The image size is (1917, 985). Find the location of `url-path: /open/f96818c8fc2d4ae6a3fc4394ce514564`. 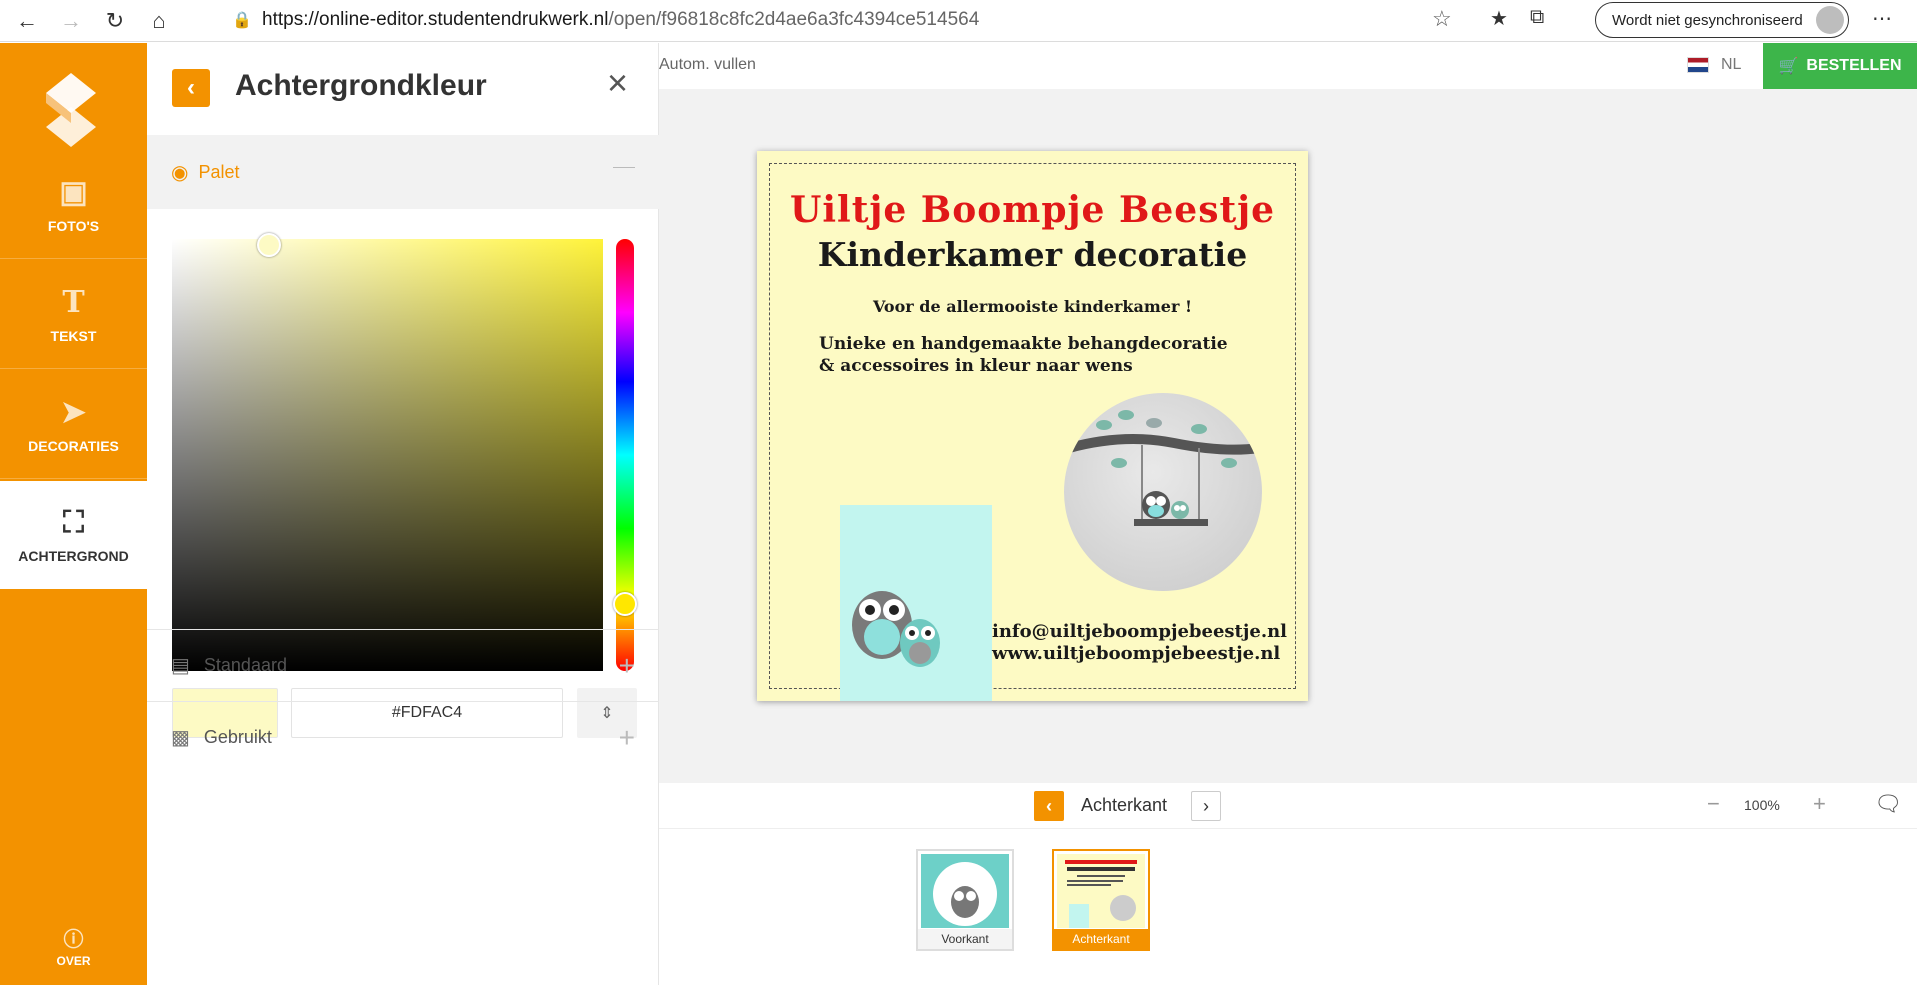

url-path: /open/f96818c8fc2d4ae6a3fc4394ce514564 is located at coordinates (794, 19).